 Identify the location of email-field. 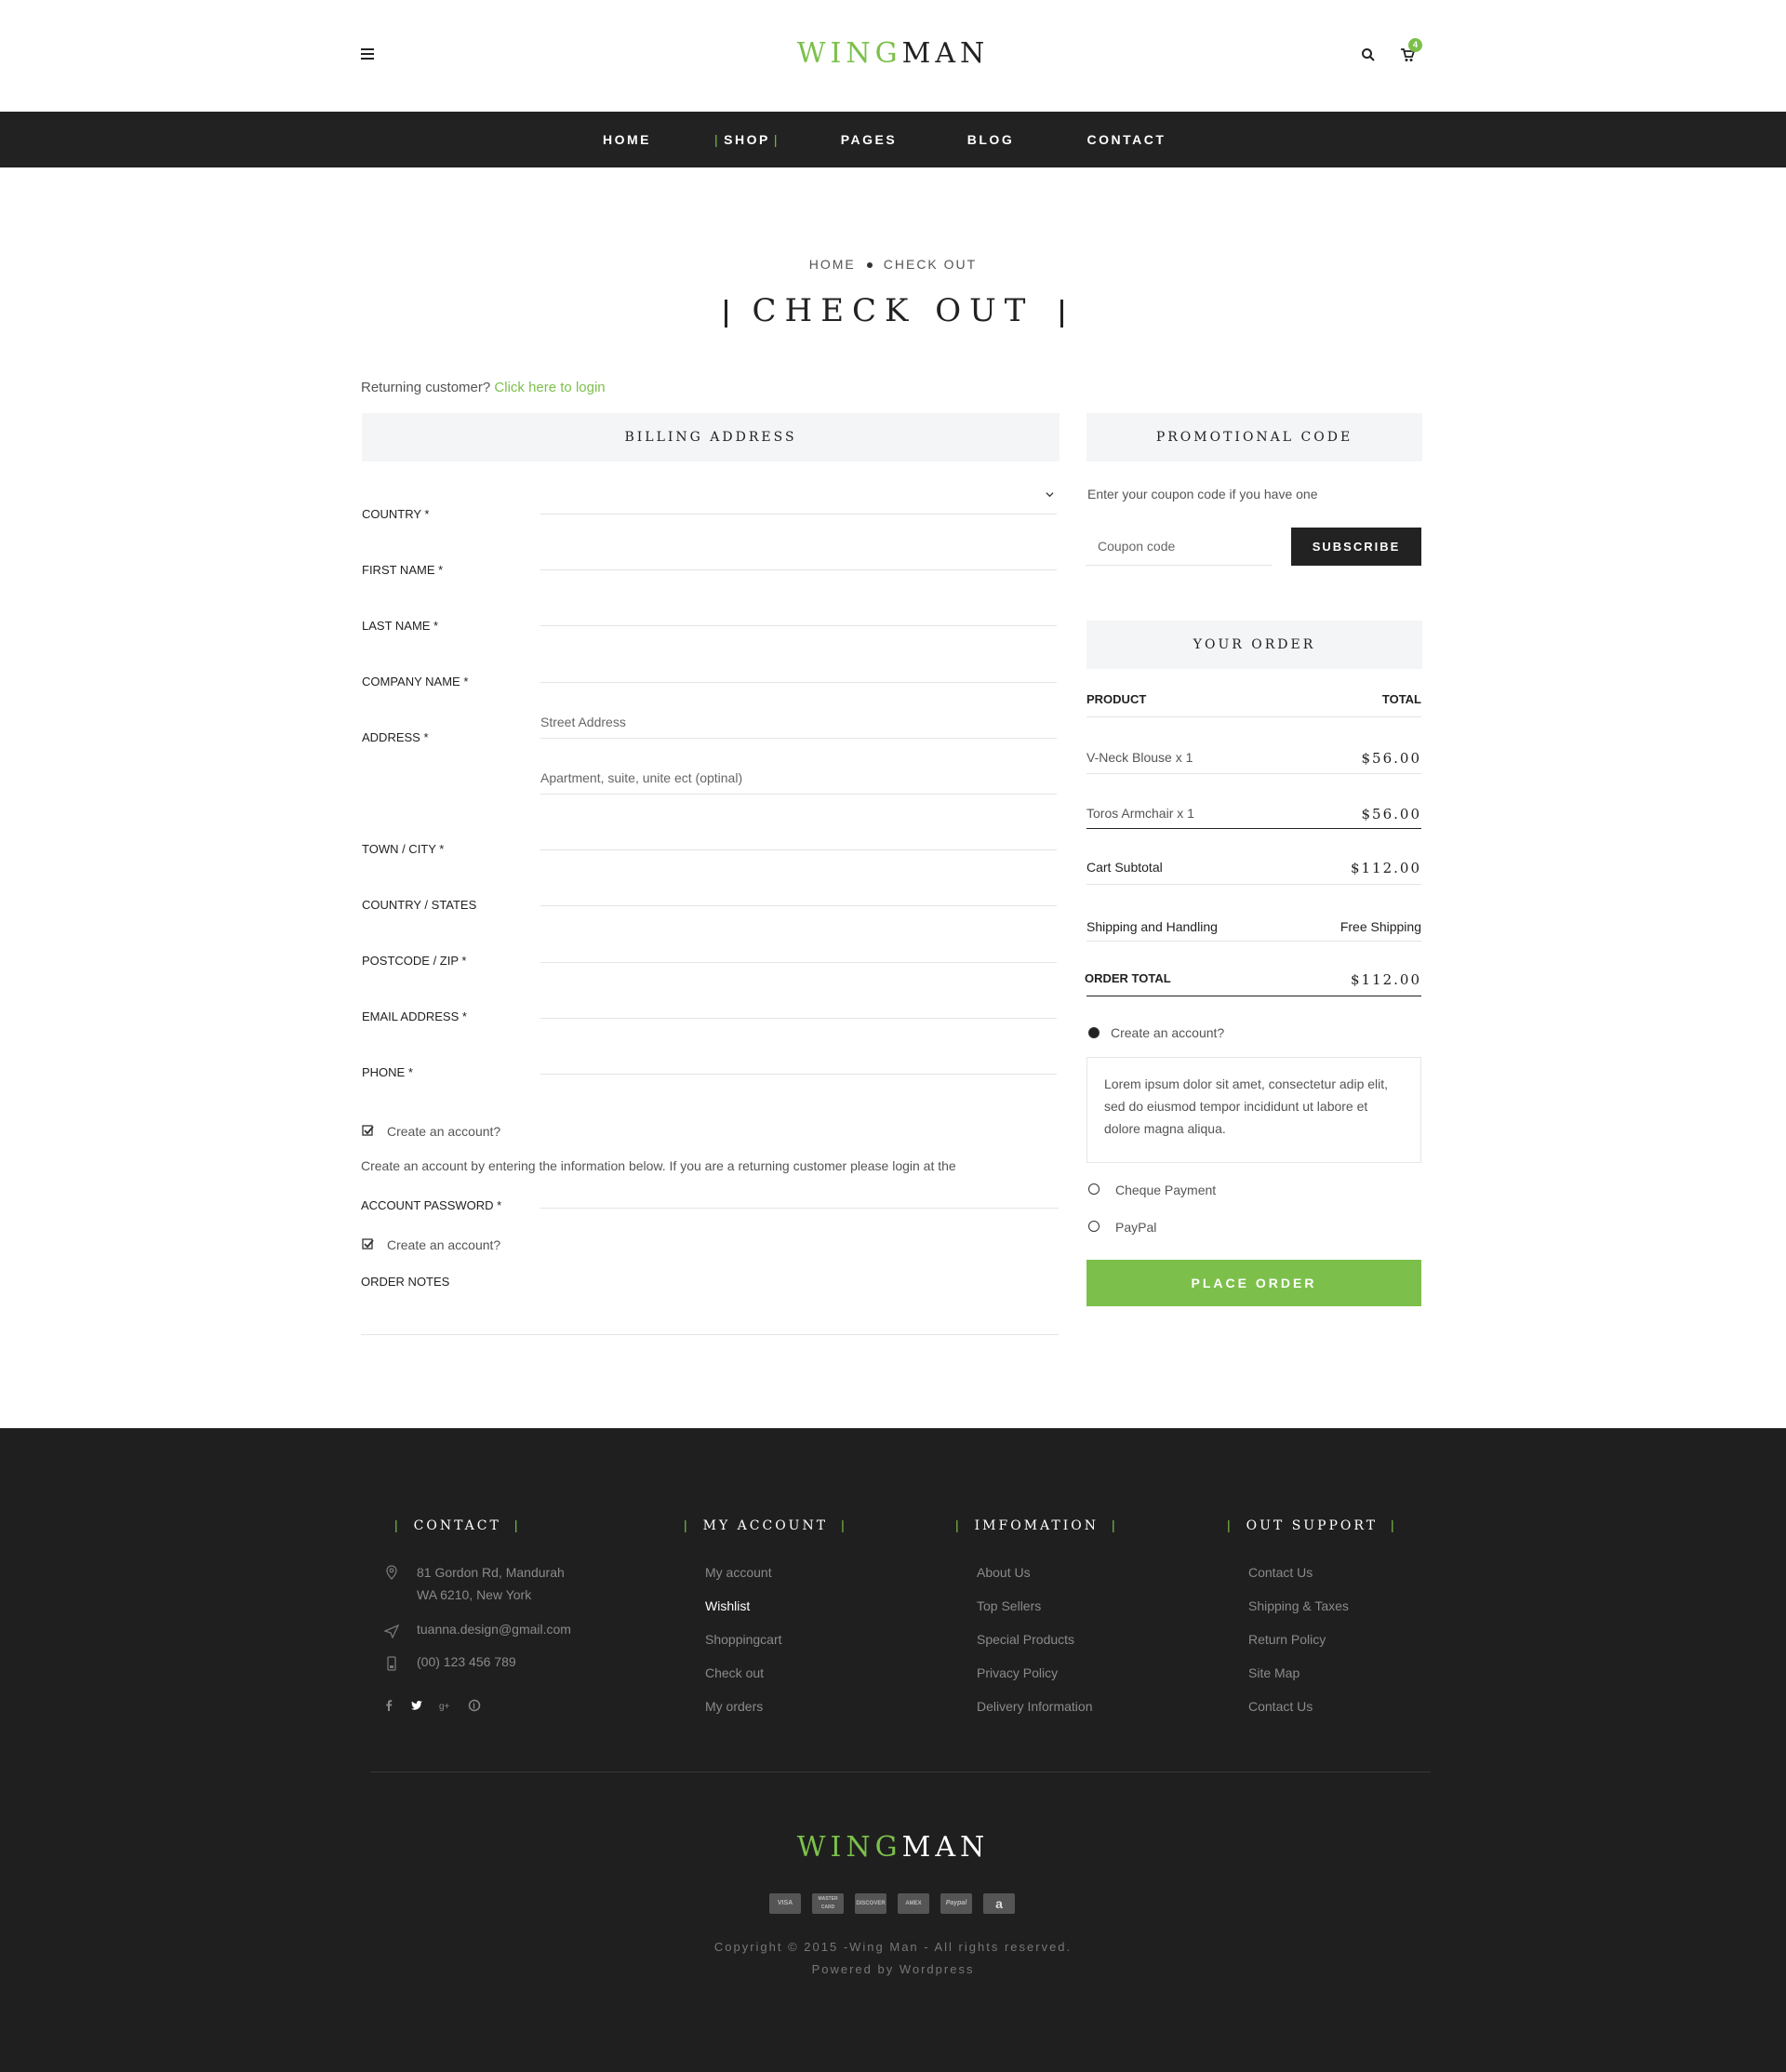
(798, 1019).